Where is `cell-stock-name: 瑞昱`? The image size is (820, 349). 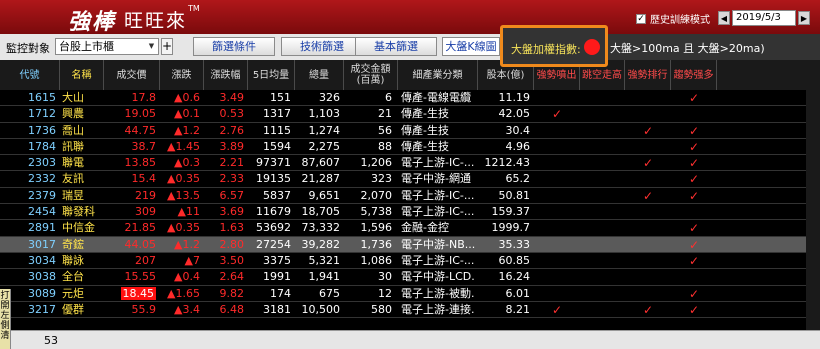
cell-stock-name: 瑞昱 is located at coordinates (73, 195).